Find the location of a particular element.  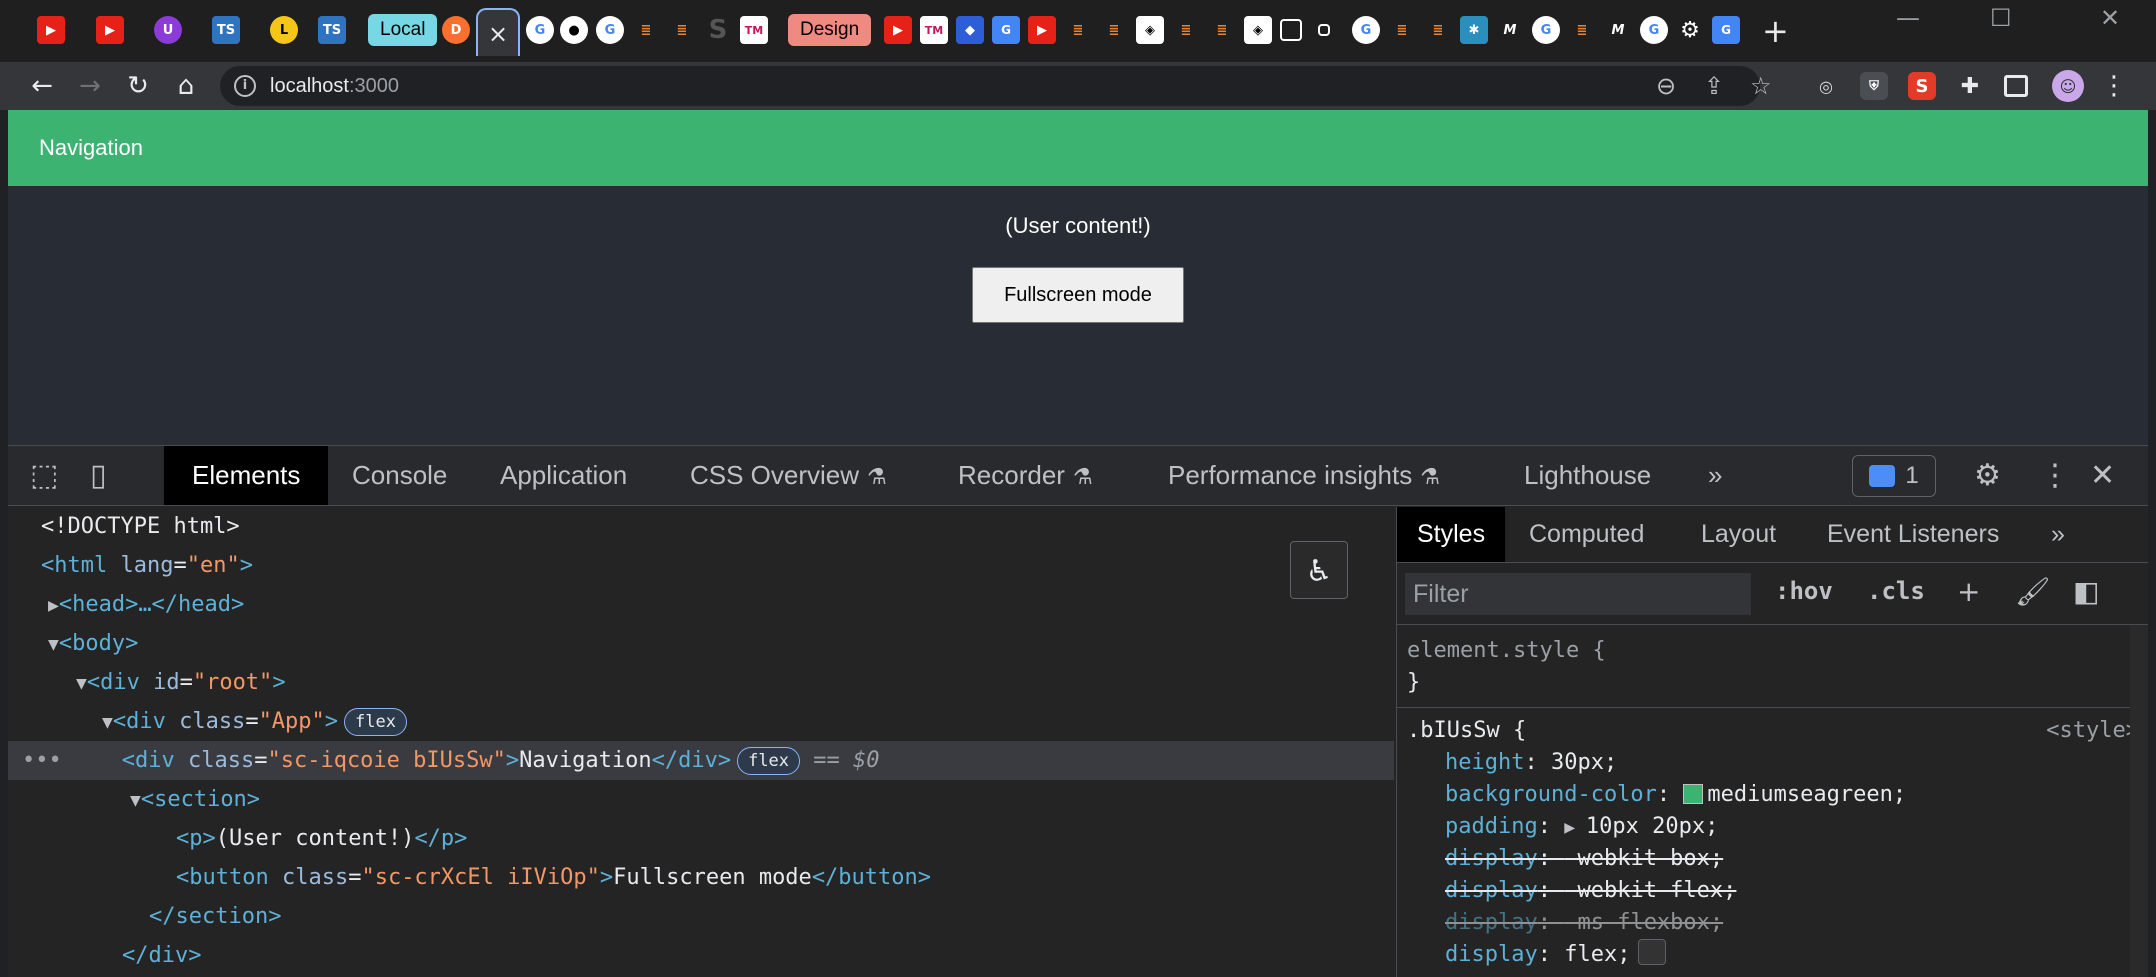

toggle-sidebar-icon: ◧ is located at coordinates (2086, 591).